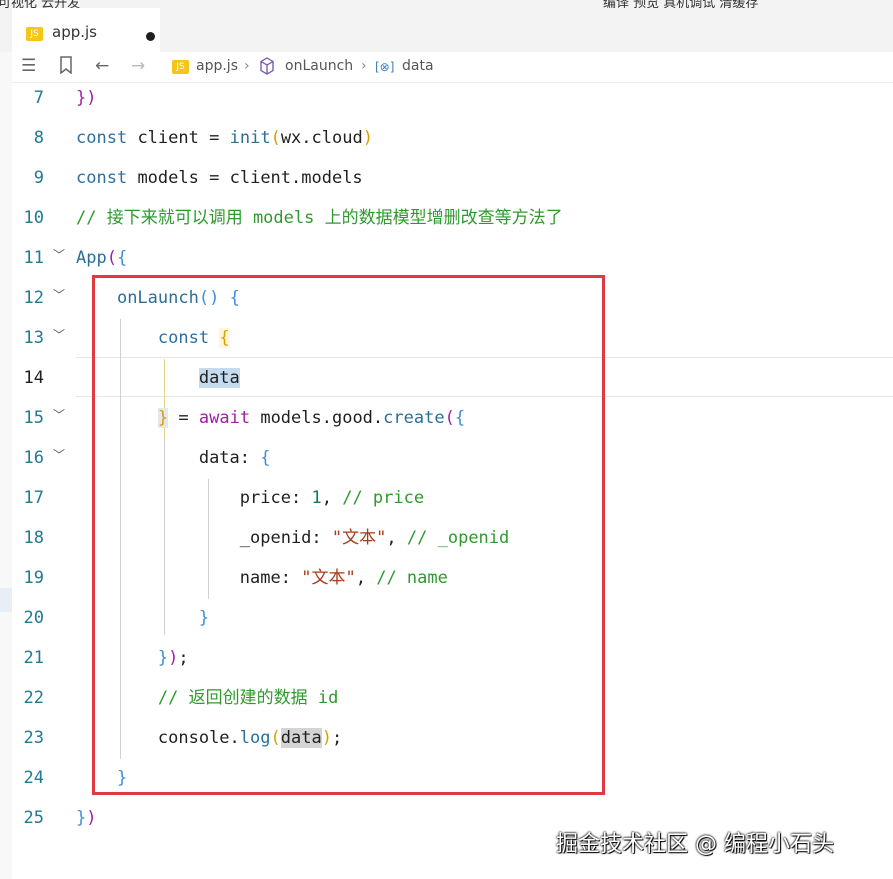  I want to click on breadcrumb-file: app.js, so click(217, 66).